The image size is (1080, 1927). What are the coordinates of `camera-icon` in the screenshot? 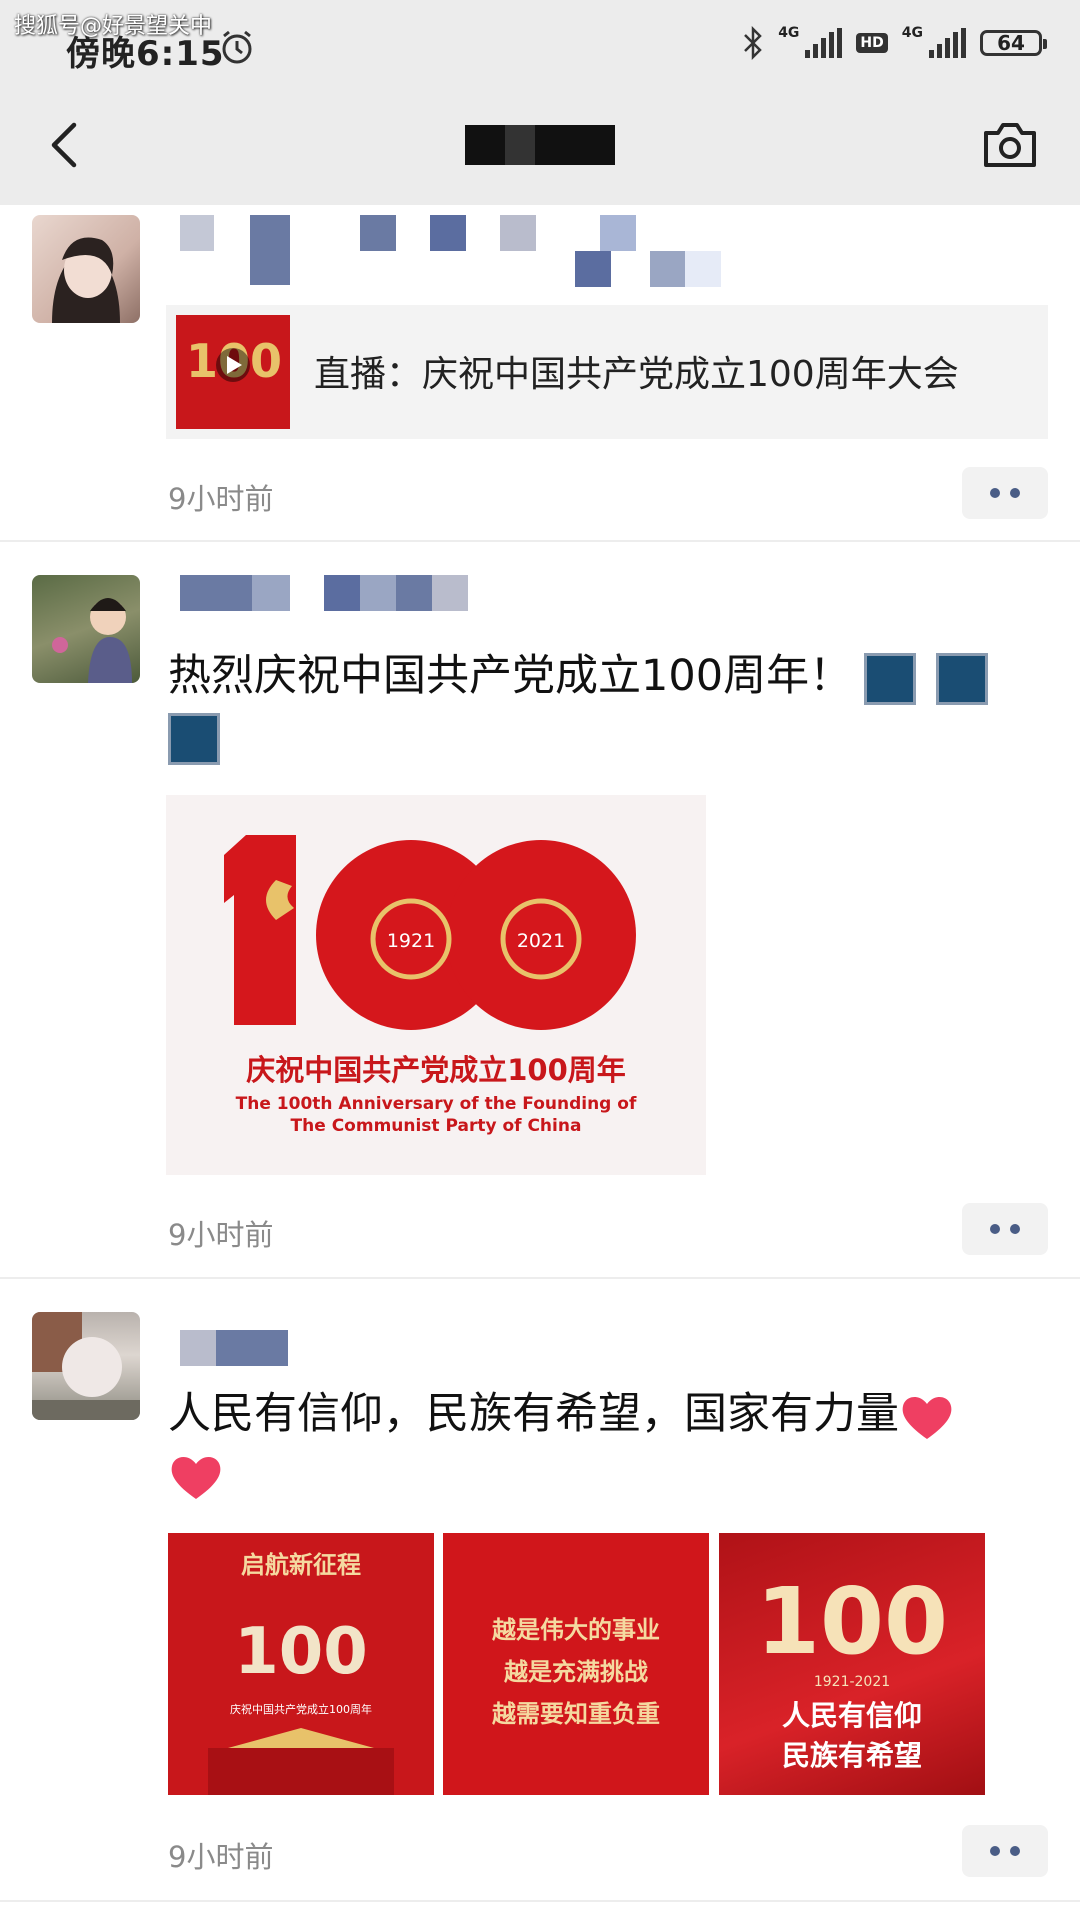 It's located at (1010, 145).